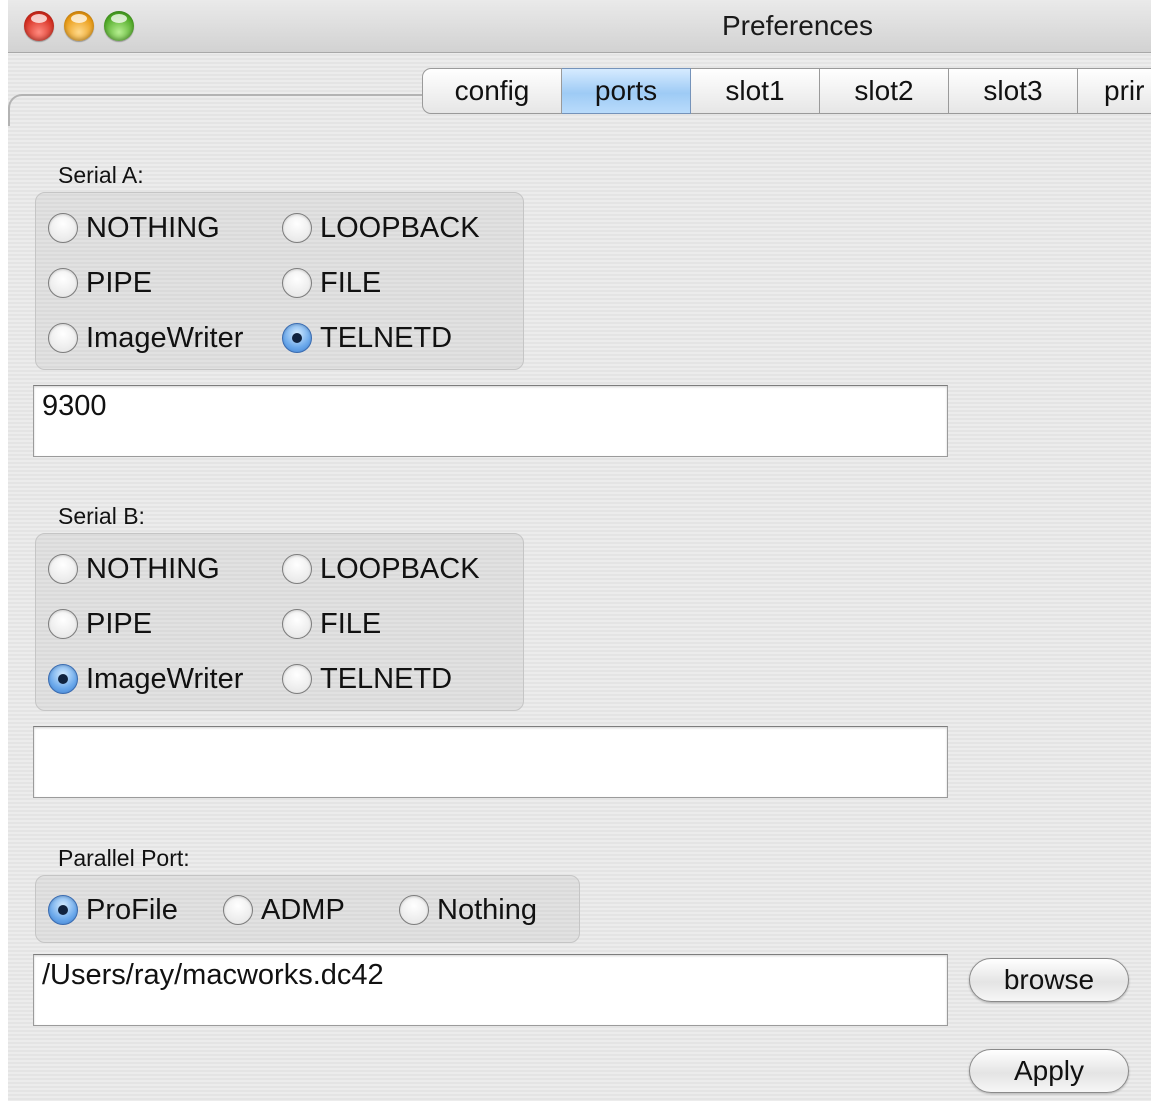 The image size is (1151, 1101). What do you see at coordinates (381, 569) in the screenshot?
I see `serial-b-loopback-radio: LOOPBACK` at bounding box center [381, 569].